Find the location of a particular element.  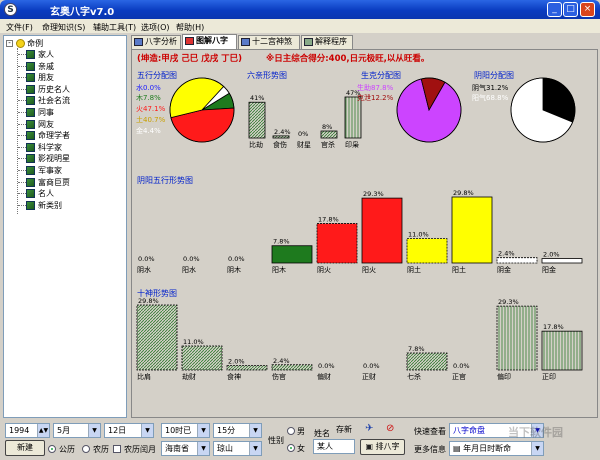

leap-month-checkbox is located at coordinates (117, 449).